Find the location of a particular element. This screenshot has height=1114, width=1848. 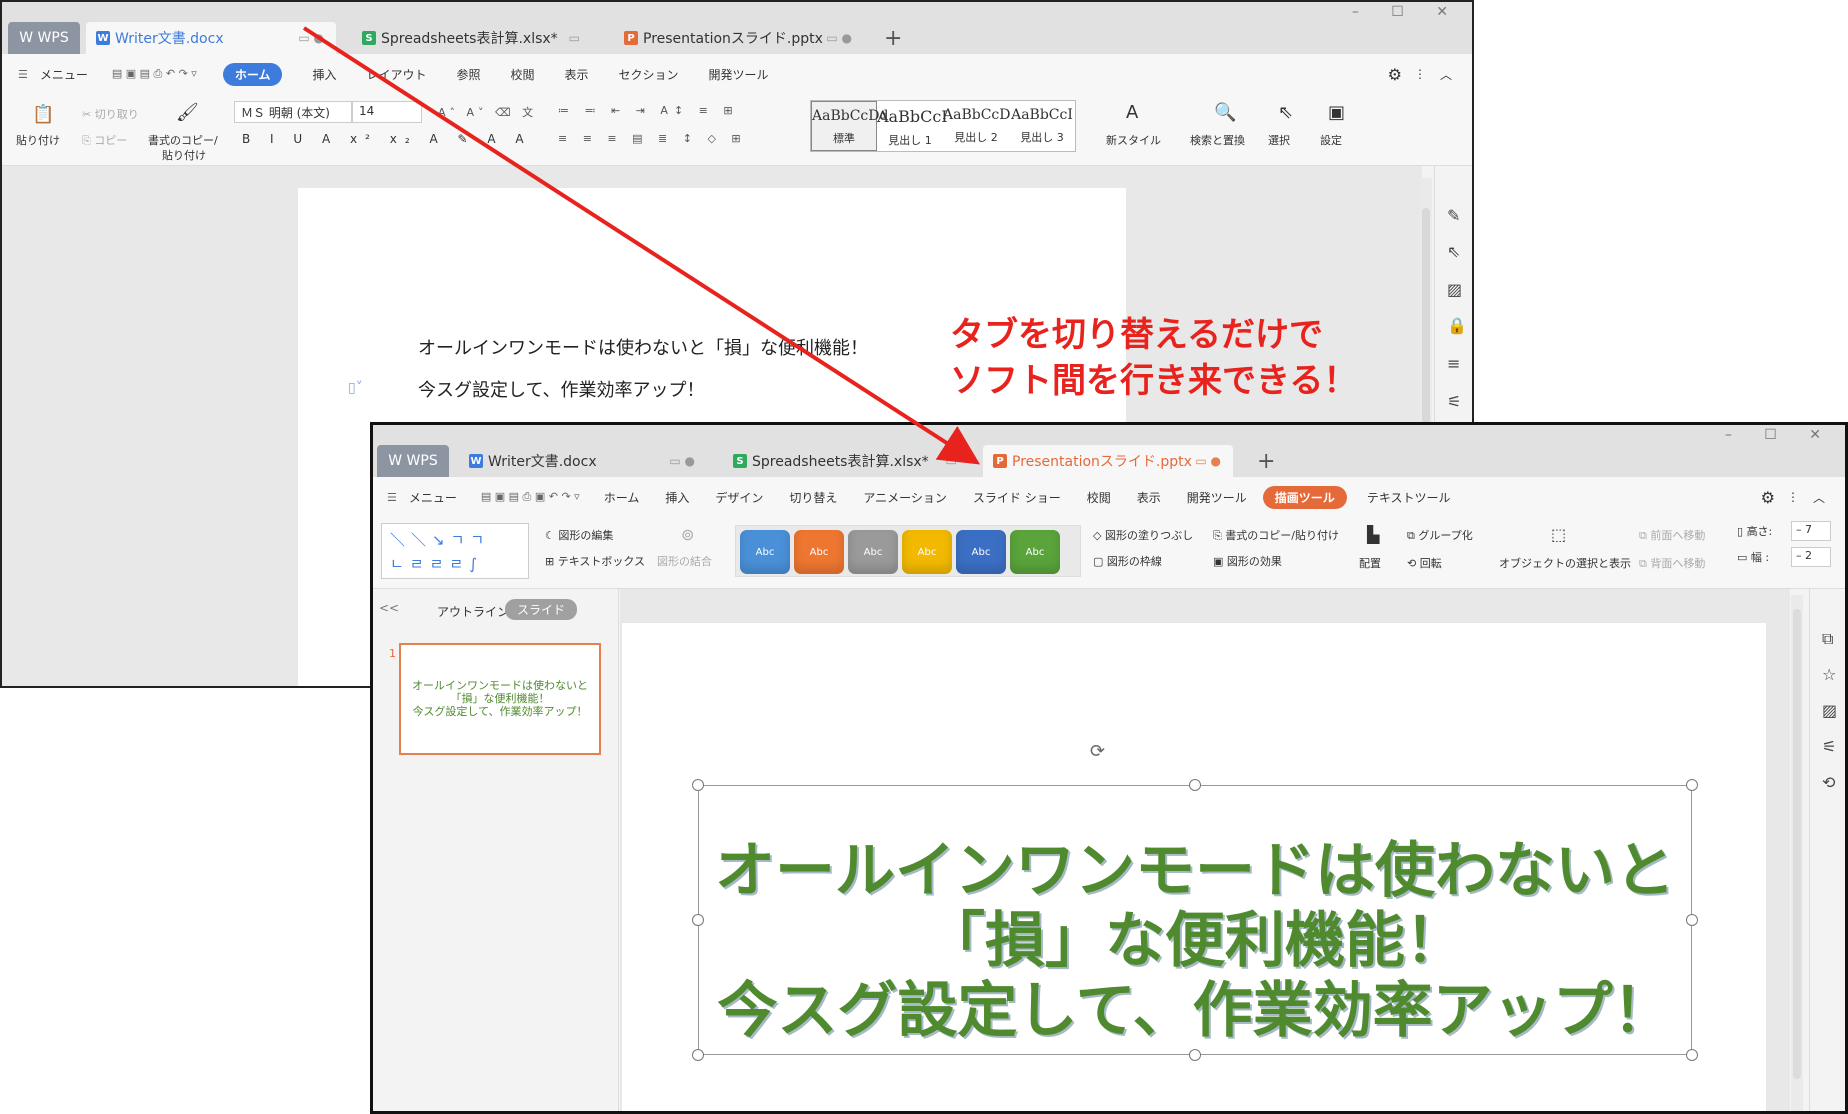

pointer-icon: ⇖ is located at coordinates (1453, 251).